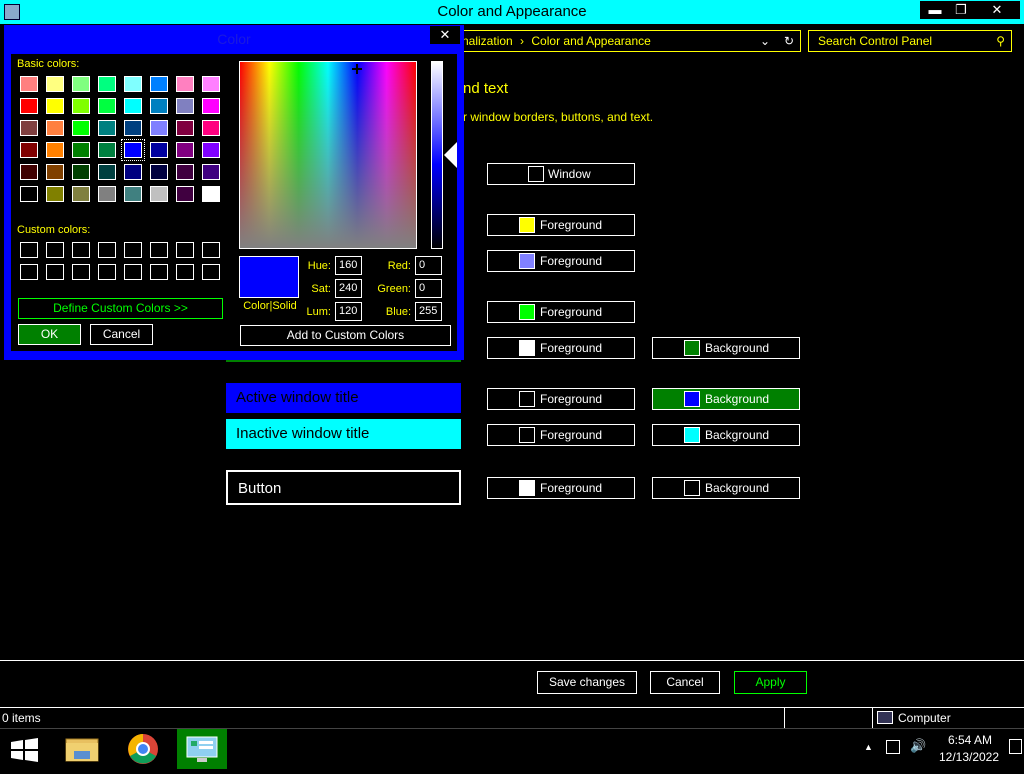  I want to click on luminosity-slider, so click(437, 155).